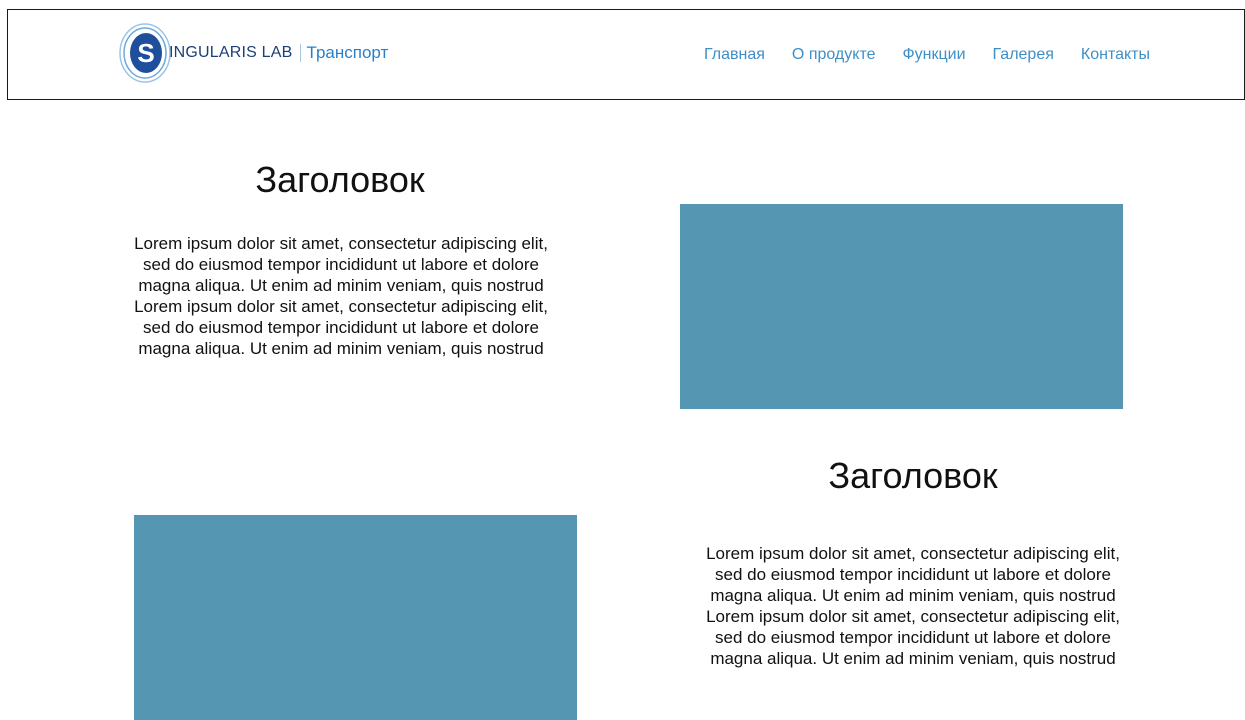 The height and width of the screenshot is (720, 1245). What do you see at coordinates (1023, 55) in the screenshot?
I see `nav-link-gallery: Галерея` at bounding box center [1023, 55].